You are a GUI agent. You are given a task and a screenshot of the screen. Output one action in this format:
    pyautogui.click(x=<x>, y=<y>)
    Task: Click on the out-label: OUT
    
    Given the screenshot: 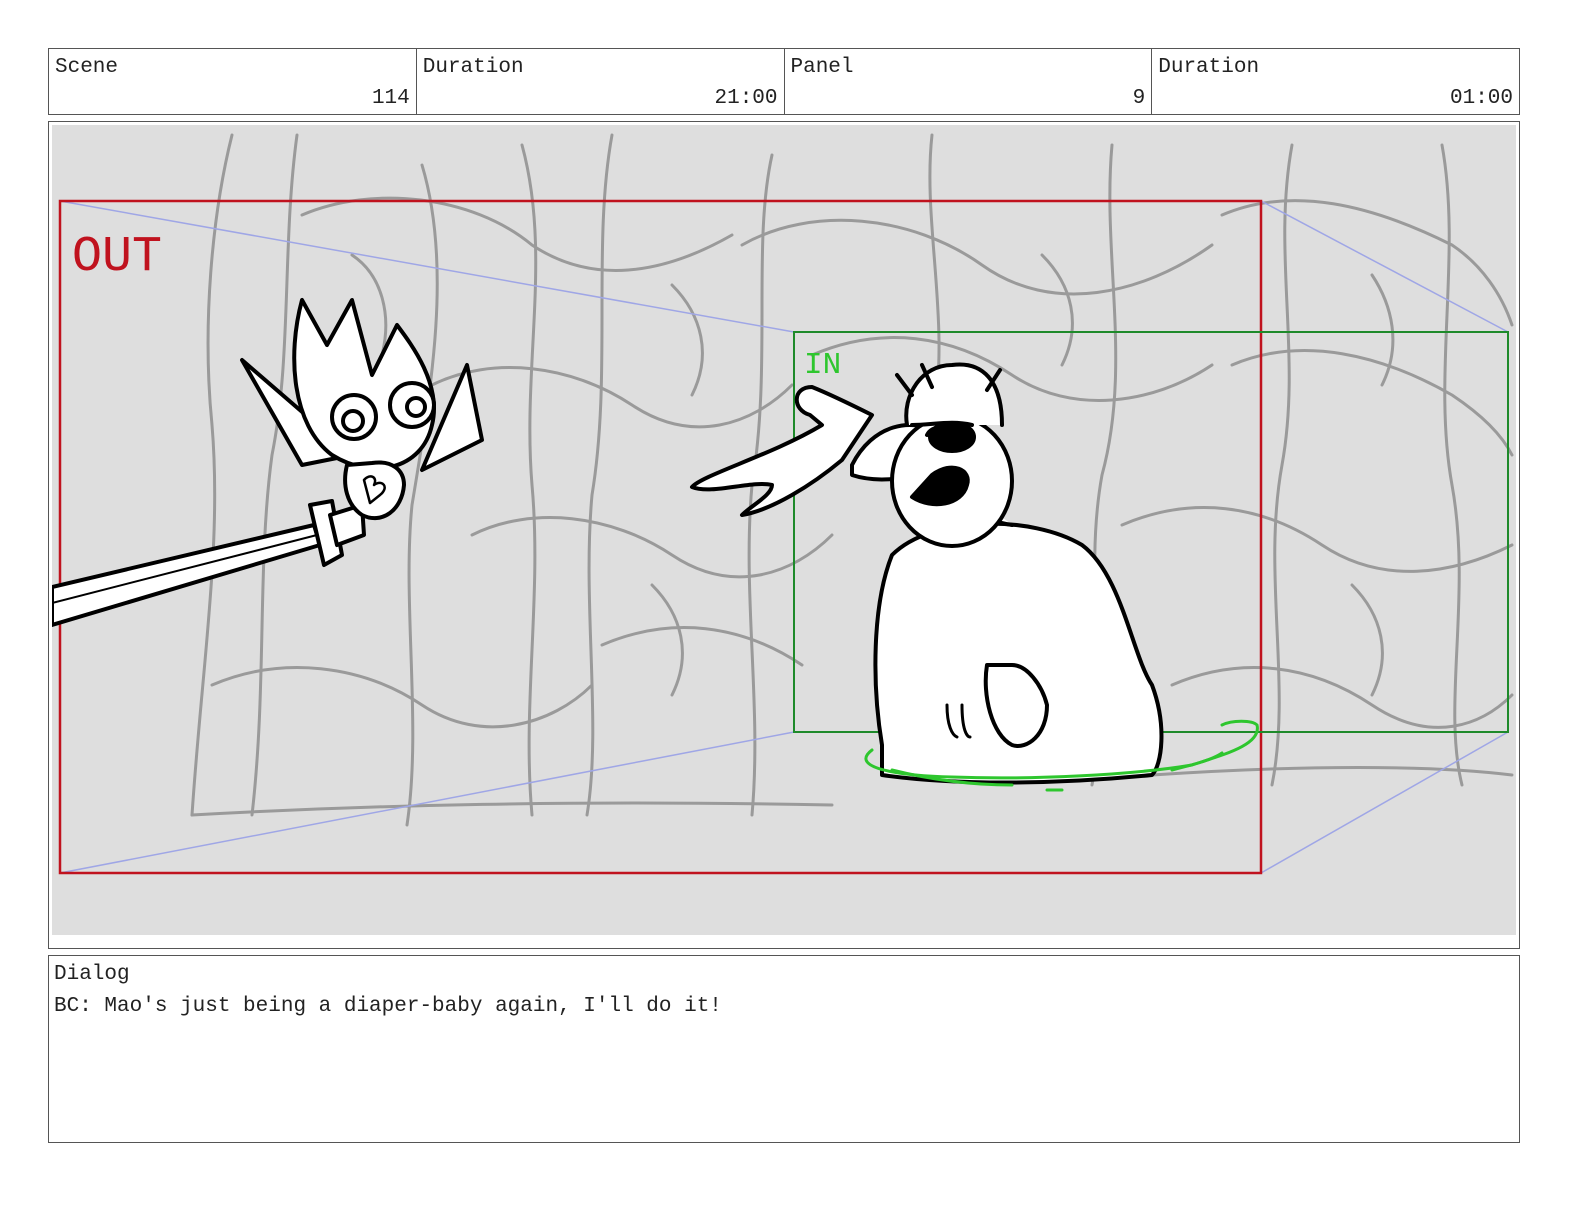 What is the action you would take?
    pyautogui.click(x=117, y=257)
    